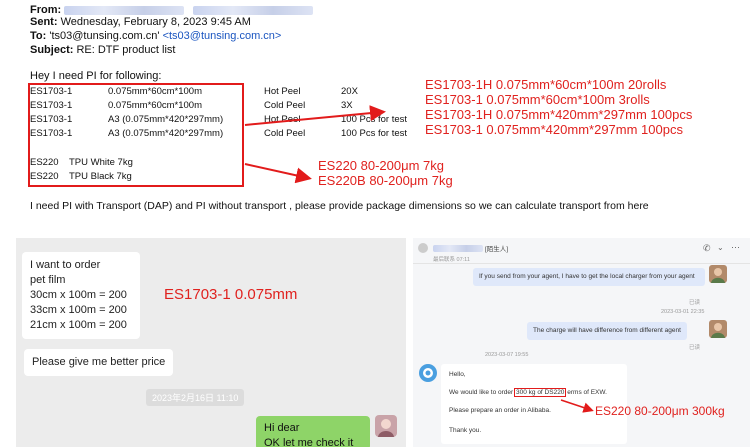 Image resolution: width=750 pixels, height=447 pixels. I want to click on avatar-icon, so click(386, 428).